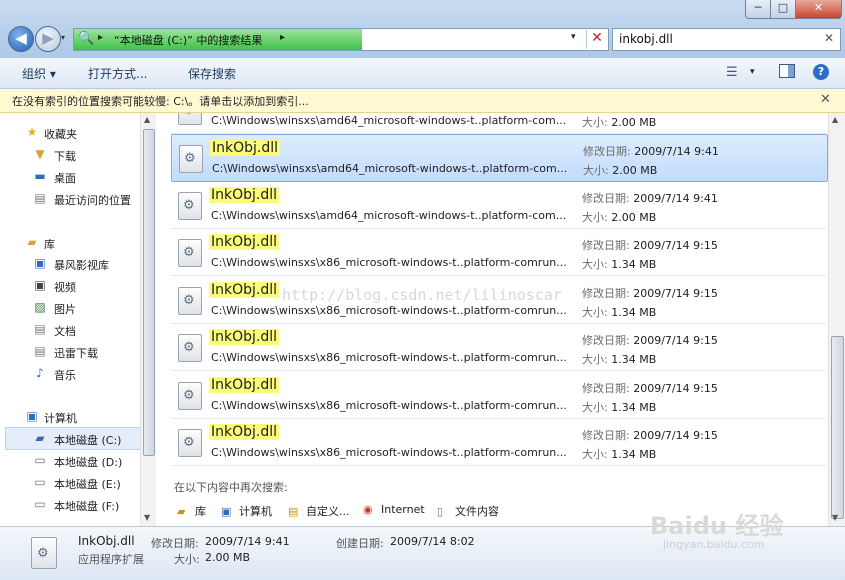 The image size is (845, 580). I want to click on index-info-bar: 在没有索引的位置搜索可能较慢: C:\。请单击以添加到索引... ✕, so click(422, 101).